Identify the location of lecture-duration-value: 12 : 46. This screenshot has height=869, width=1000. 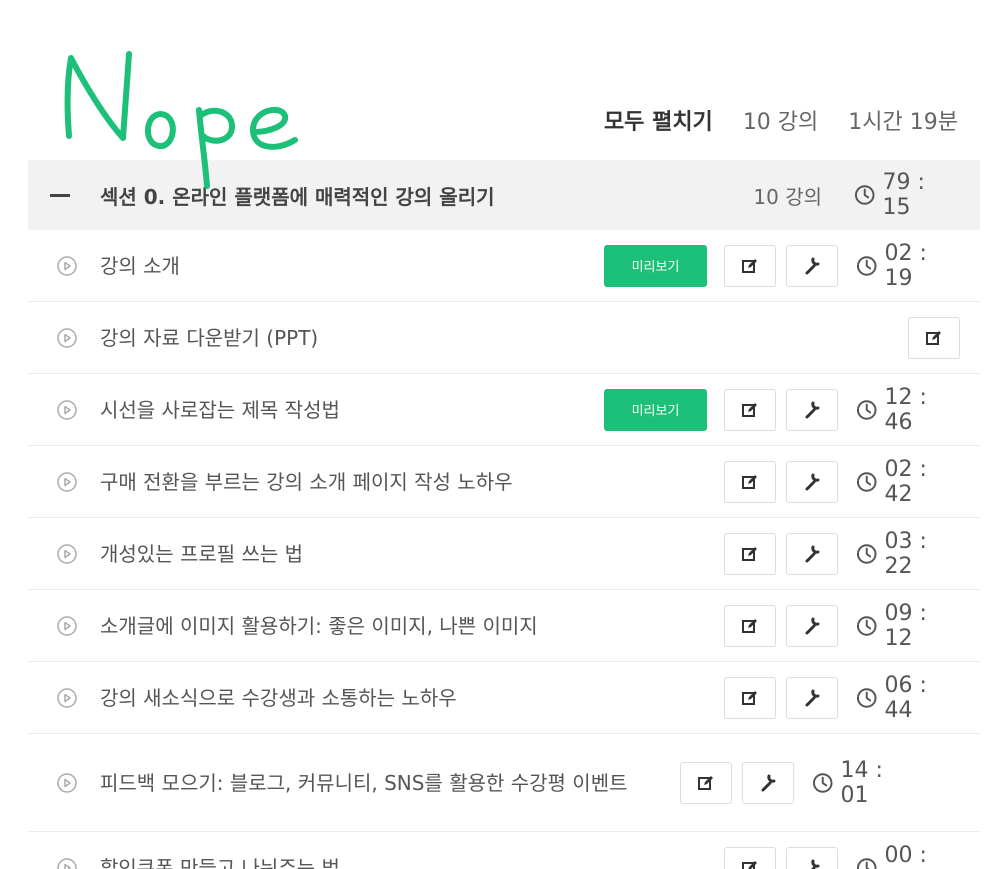
(905, 409).